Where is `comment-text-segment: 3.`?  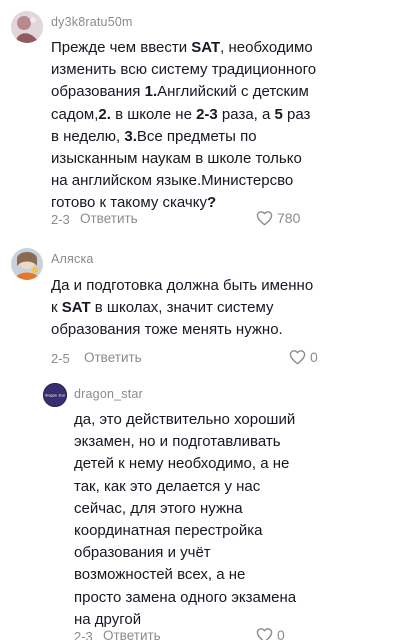 comment-text-segment: 3. is located at coordinates (130, 136).